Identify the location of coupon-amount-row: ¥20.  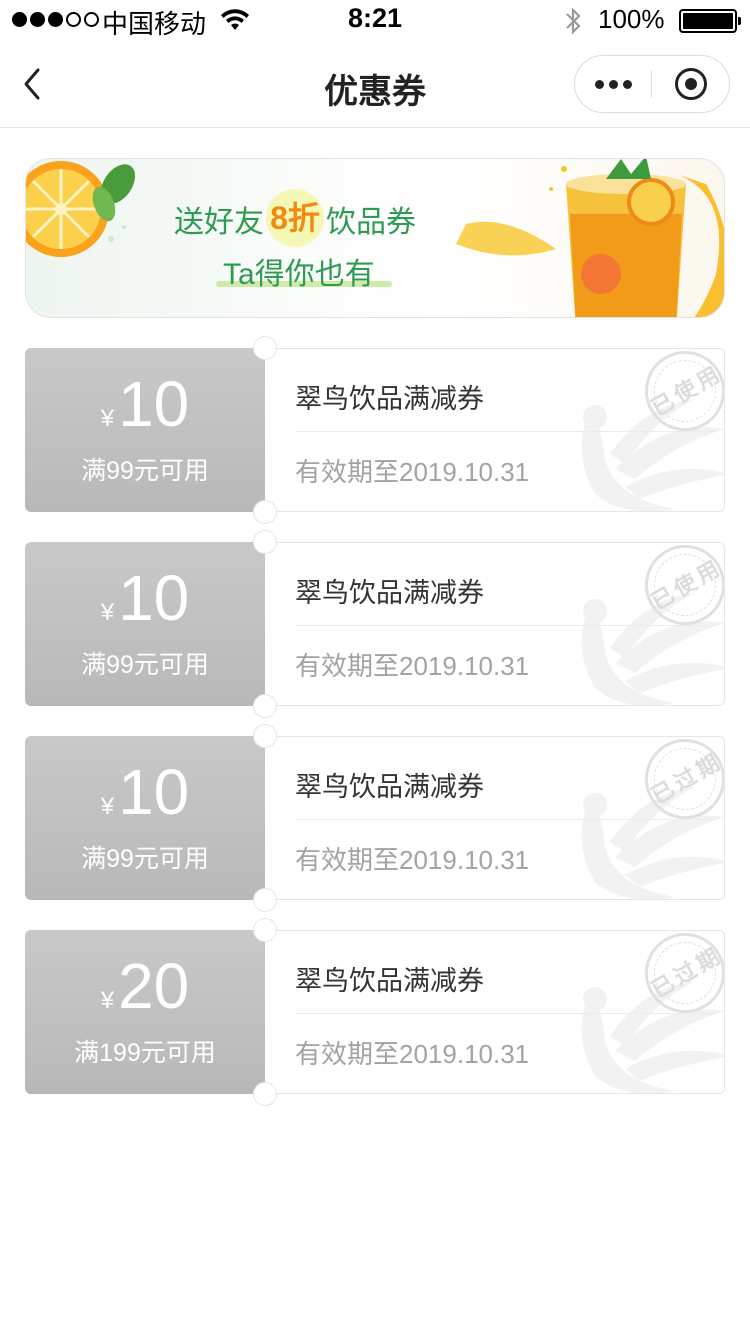
(145, 986).